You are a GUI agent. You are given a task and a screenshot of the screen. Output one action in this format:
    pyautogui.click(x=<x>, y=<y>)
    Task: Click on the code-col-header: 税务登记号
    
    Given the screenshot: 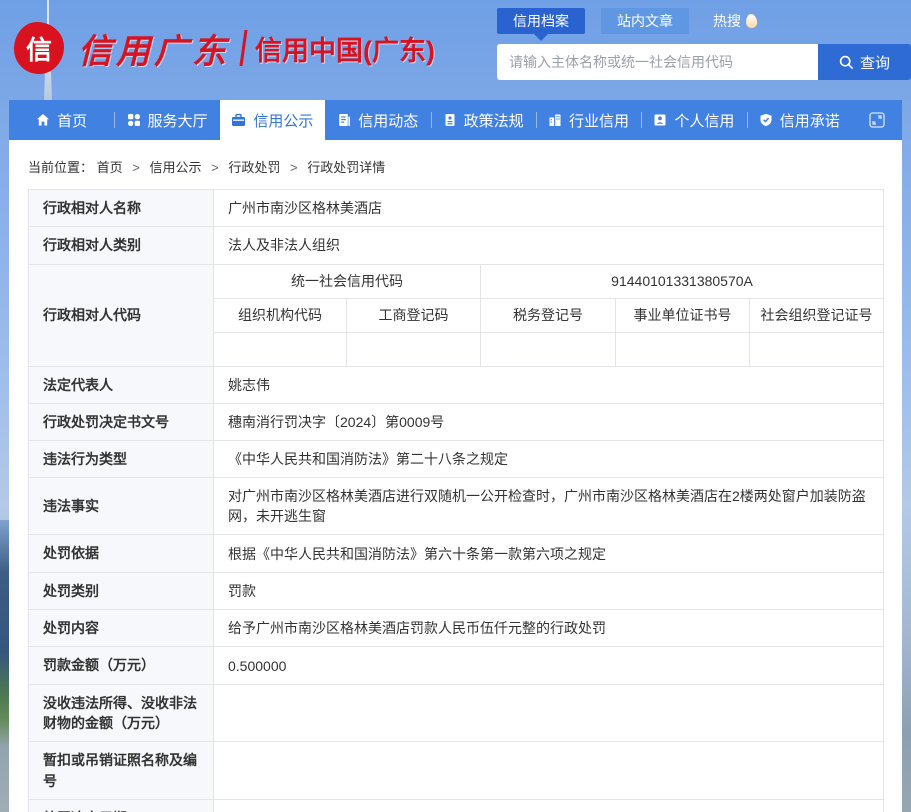 What is the action you would take?
    pyautogui.click(x=548, y=315)
    